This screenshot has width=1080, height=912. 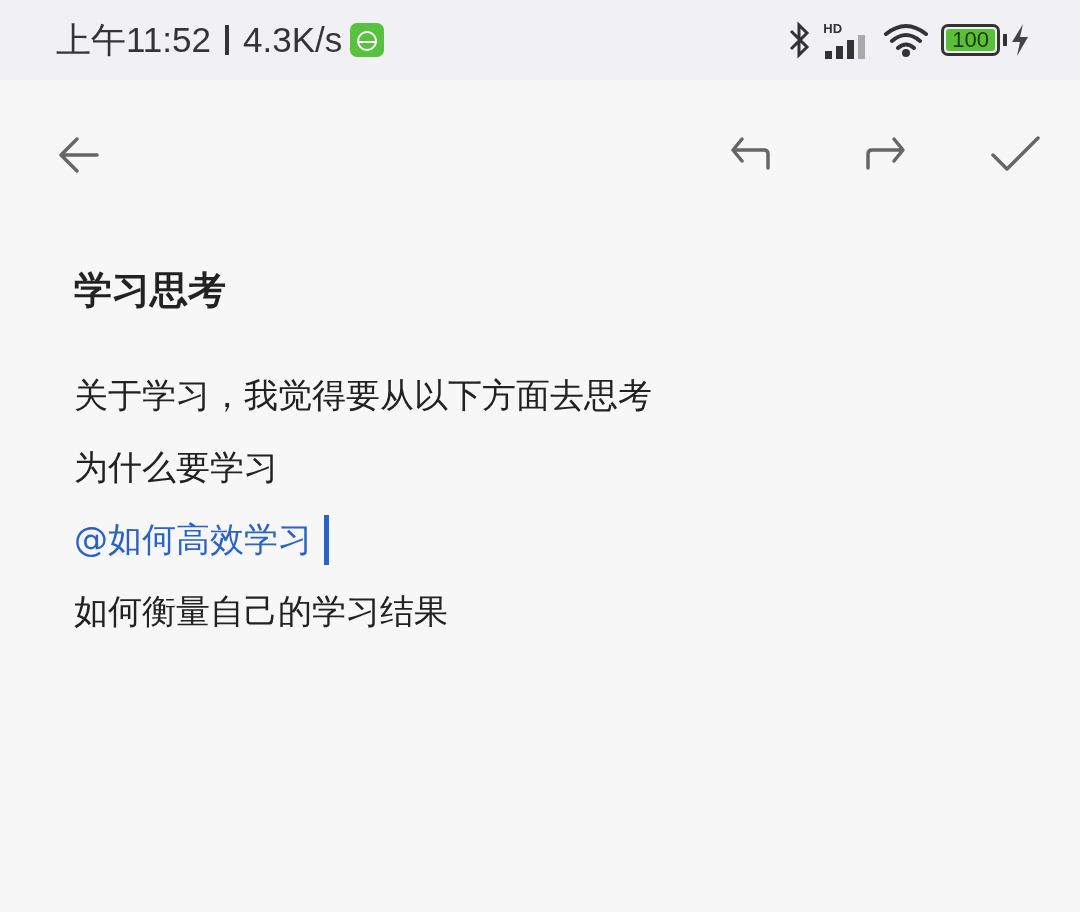 What do you see at coordinates (150, 290) in the screenshot?
I see `note-title: 学习思考` at bounding box center [150, 290].